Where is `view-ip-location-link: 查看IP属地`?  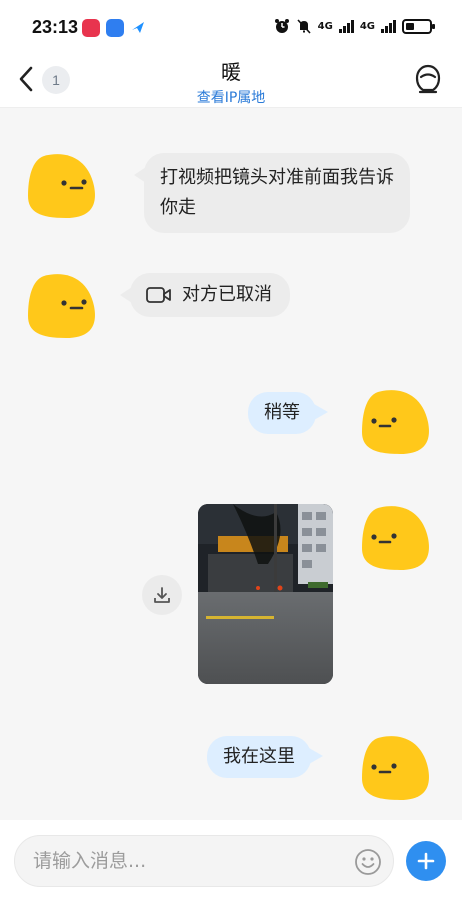 view-ip-location-link: 查看IP属地 is located at coordinates (231, 97).